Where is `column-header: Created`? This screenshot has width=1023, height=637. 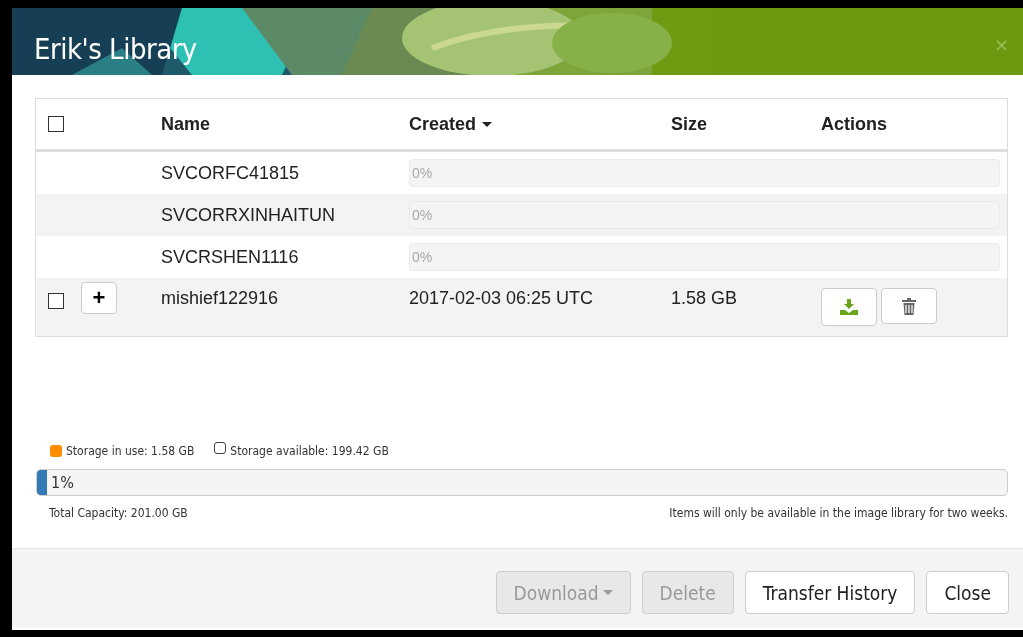
column-header: Created is located at coordinates (451, 124).